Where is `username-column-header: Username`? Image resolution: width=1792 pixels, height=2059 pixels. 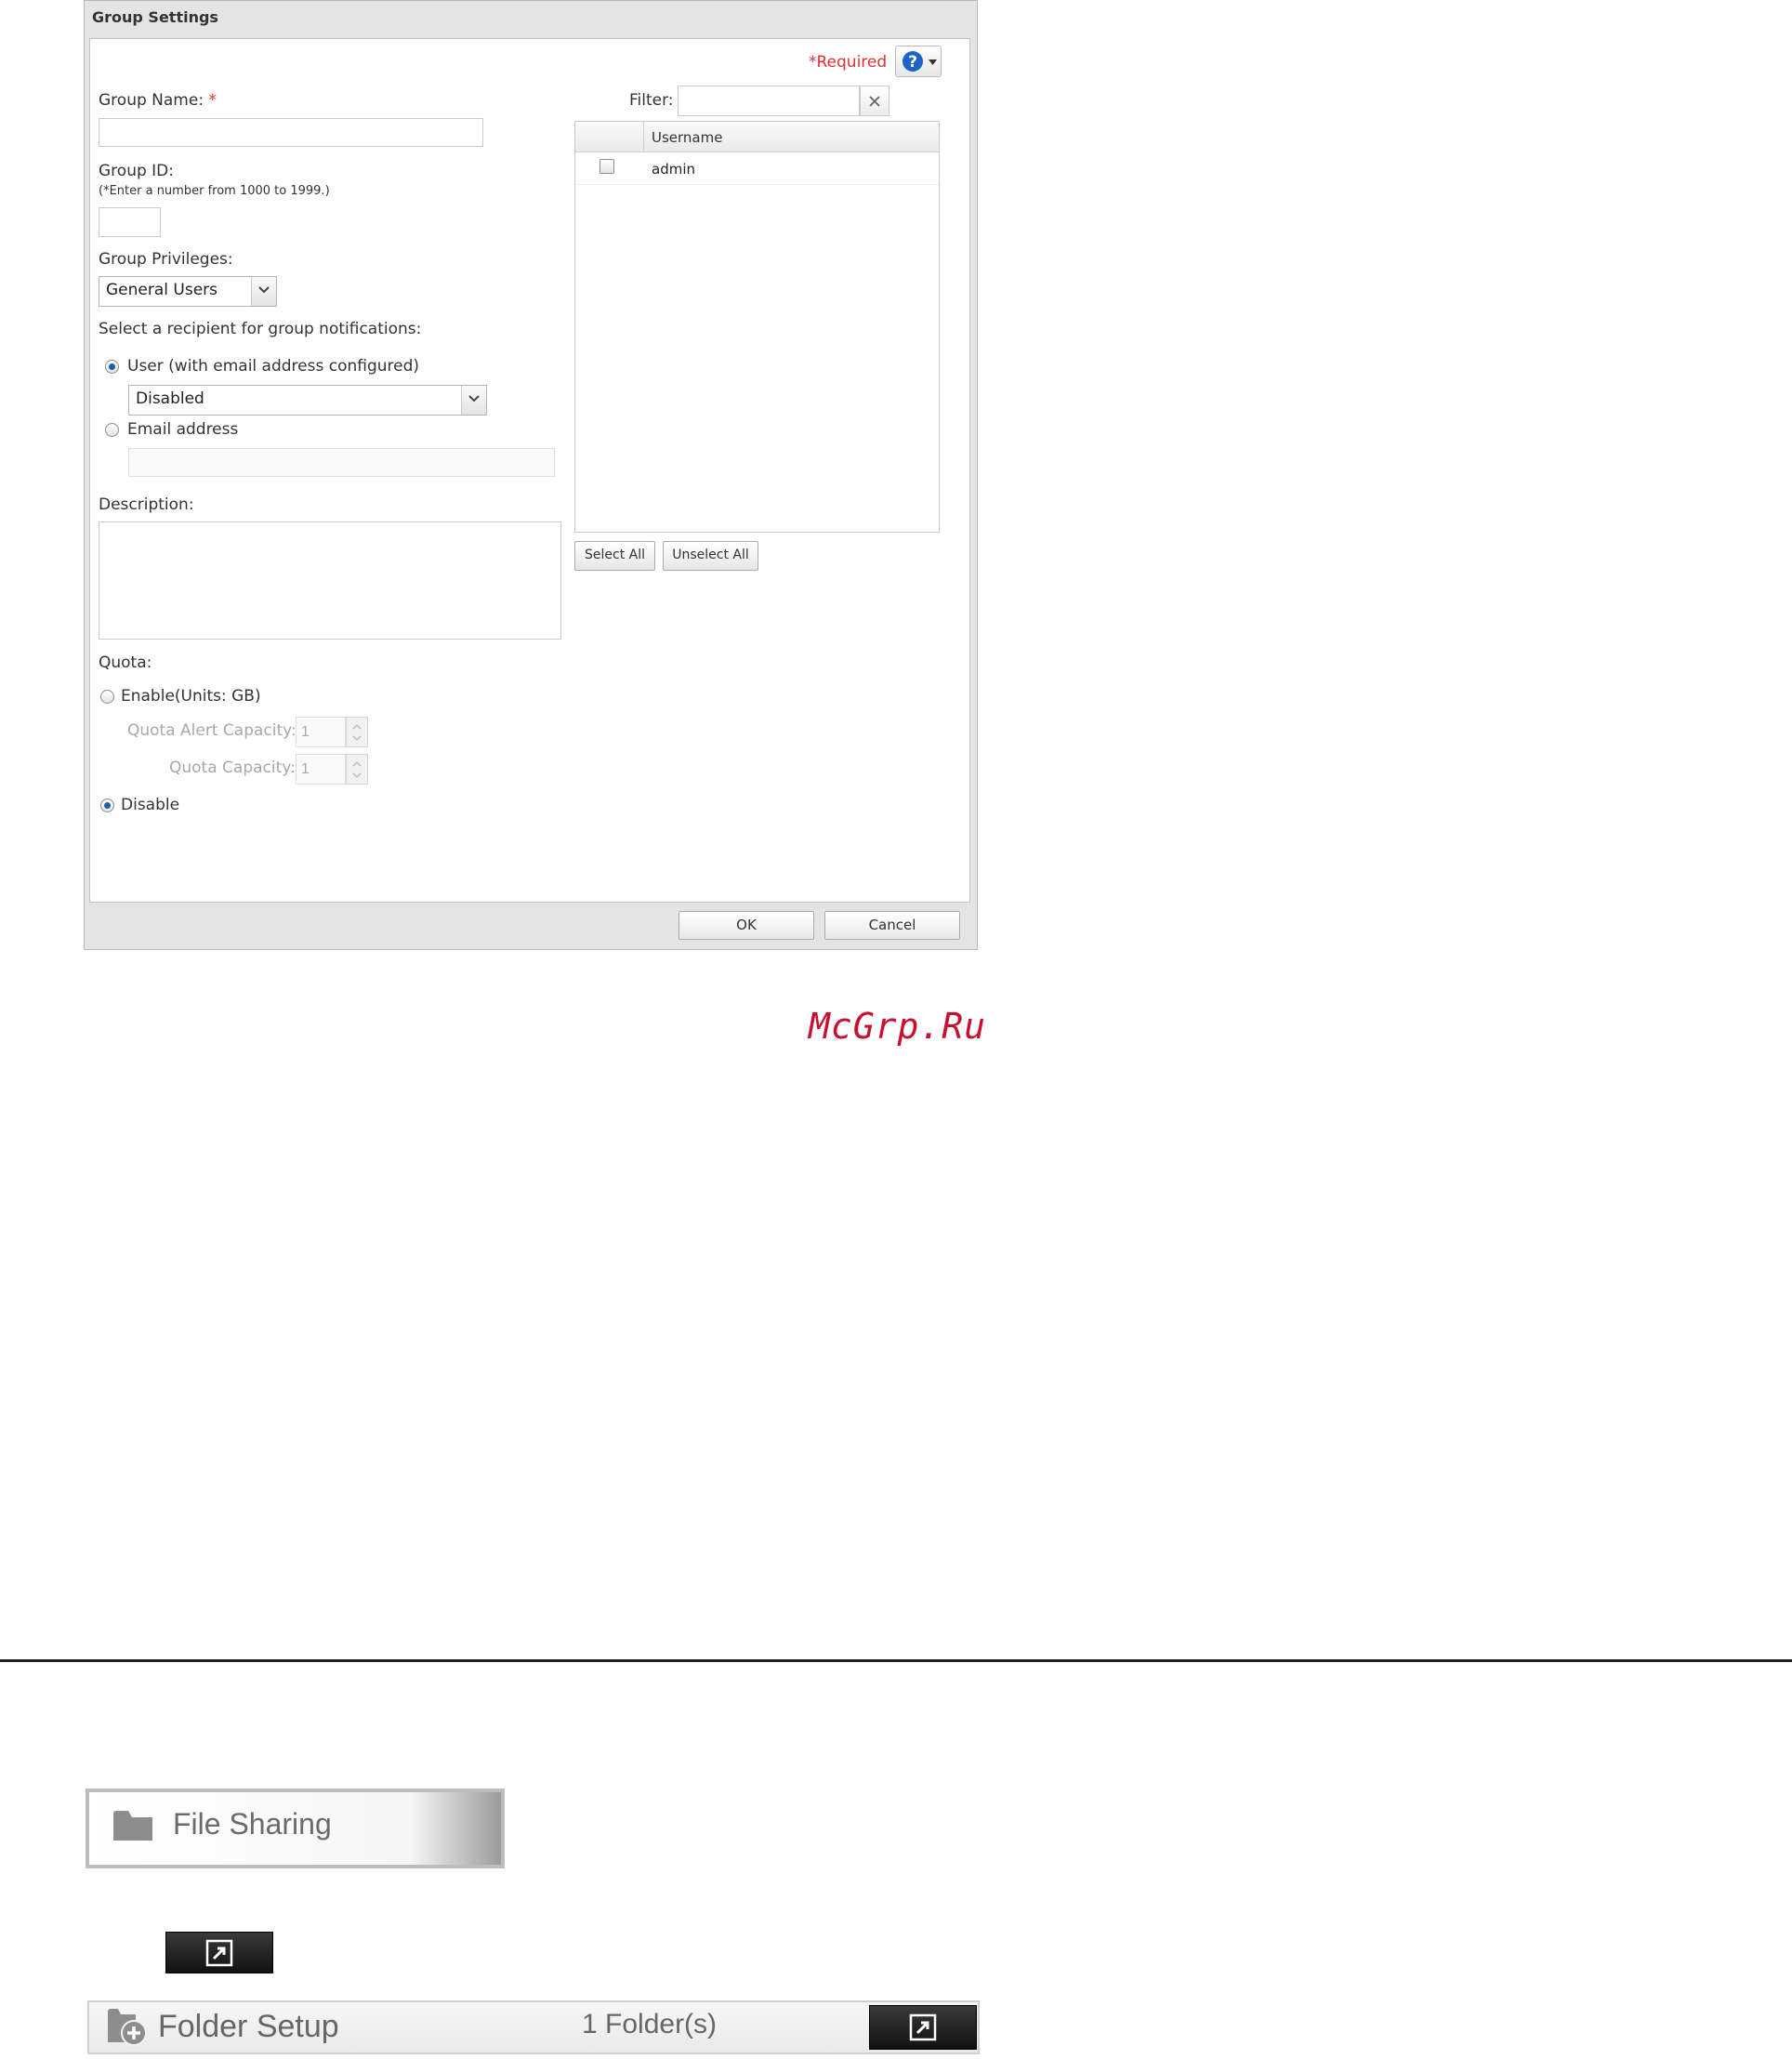 username-column-header: Username is located at coordinates (688, 137).